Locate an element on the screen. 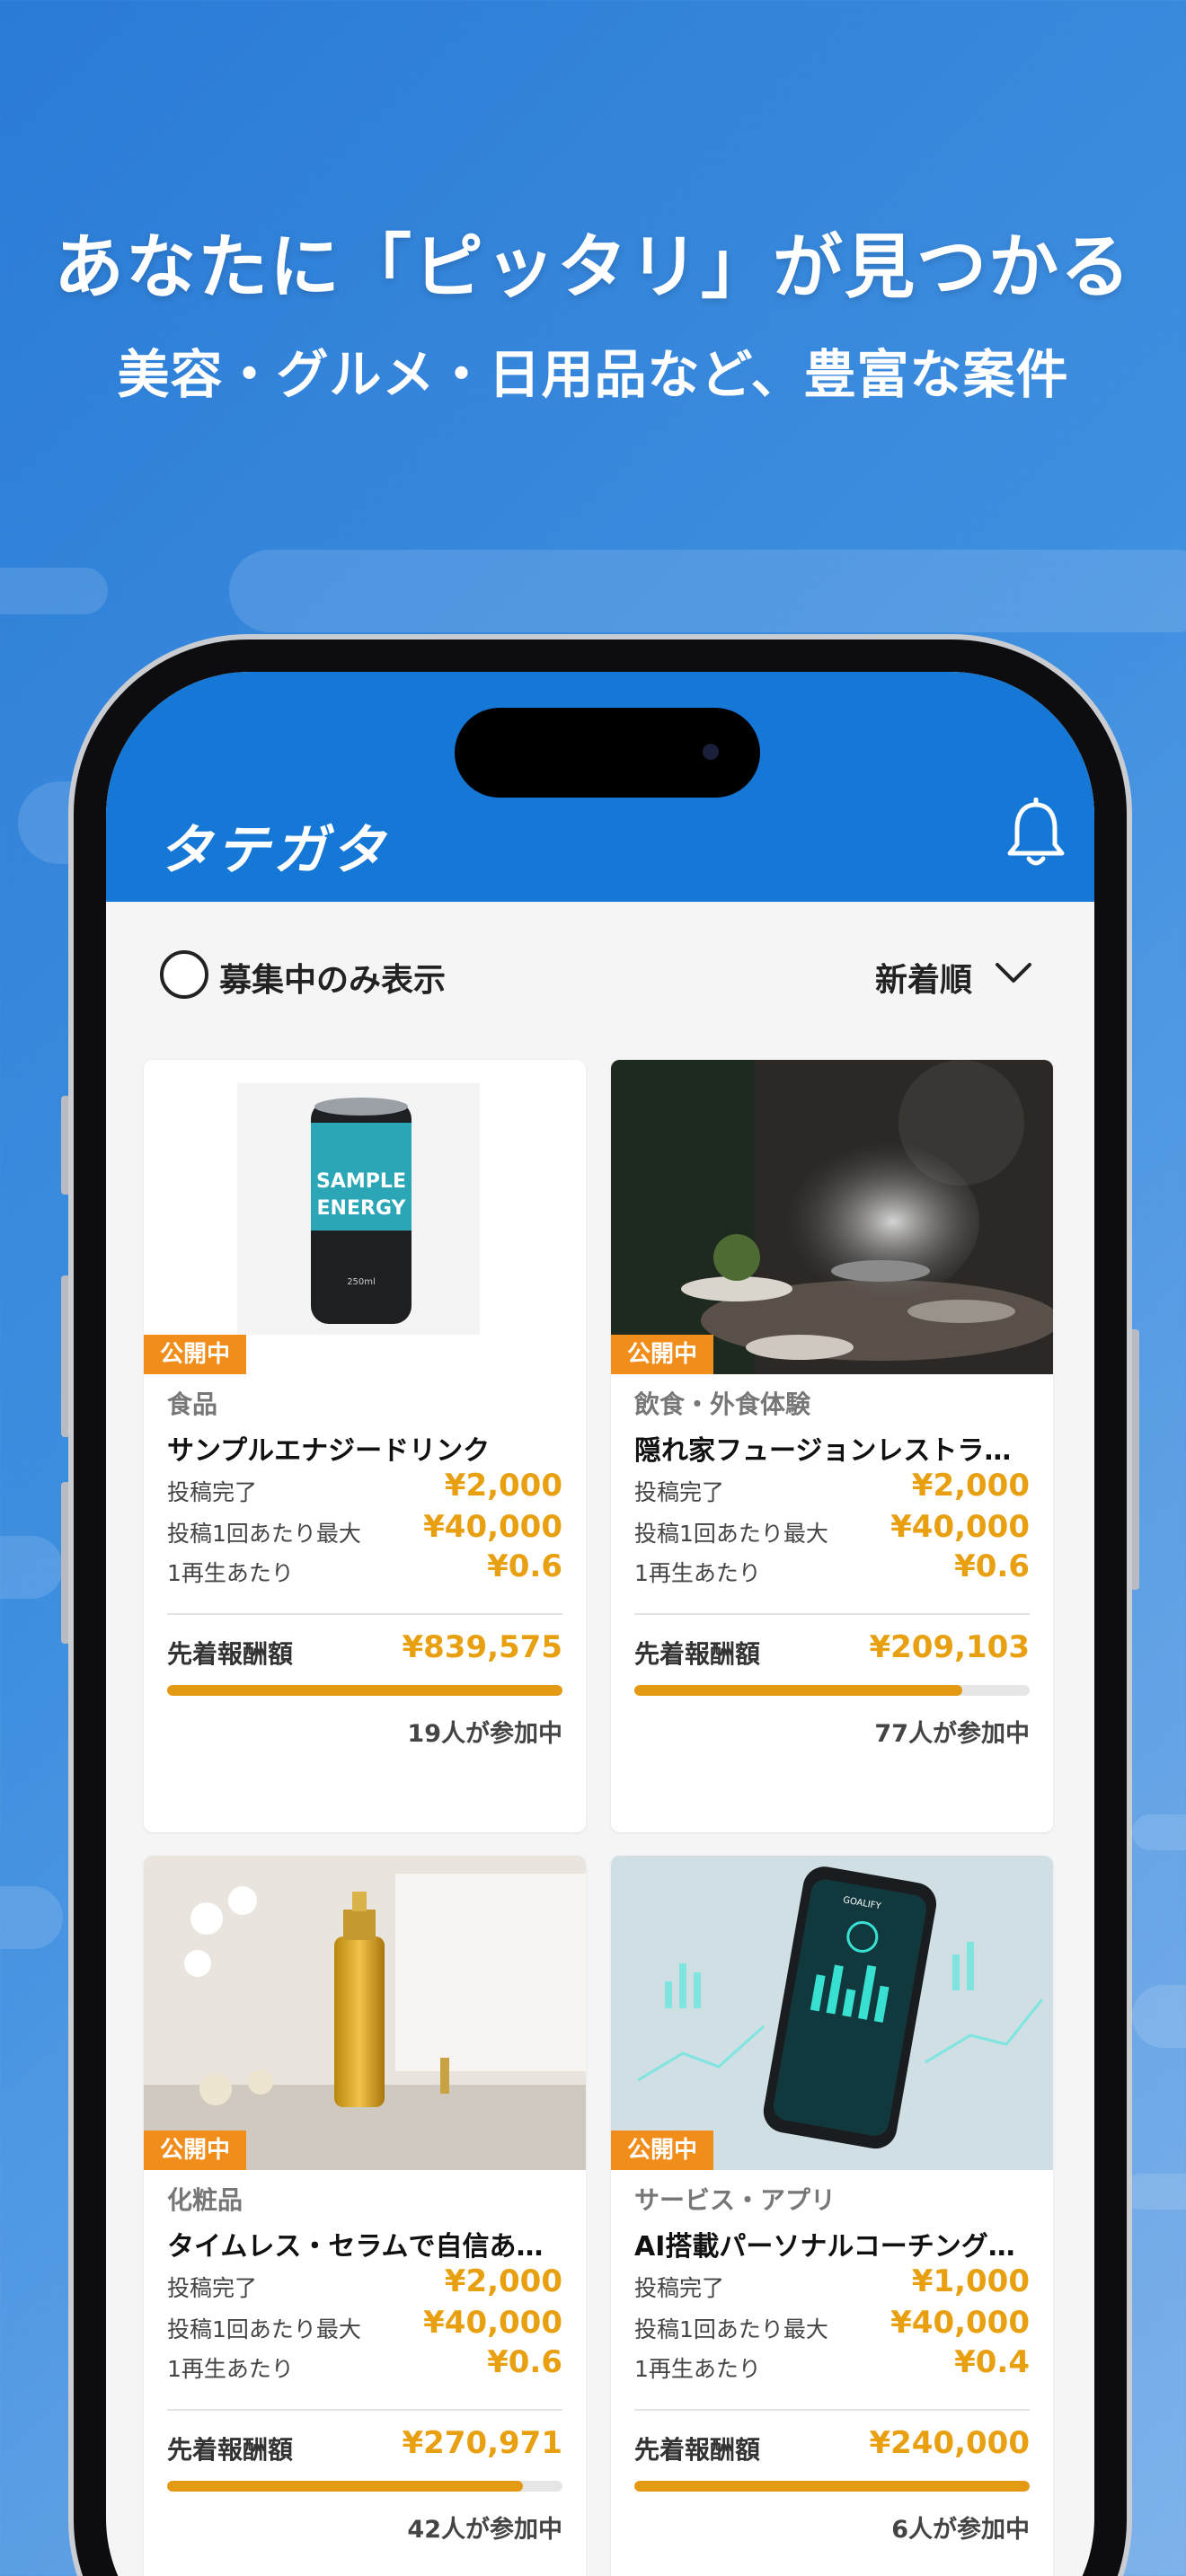  promo-headline: あなたに「ピッタリ」が見つかる is located at coordinates (592, 267).